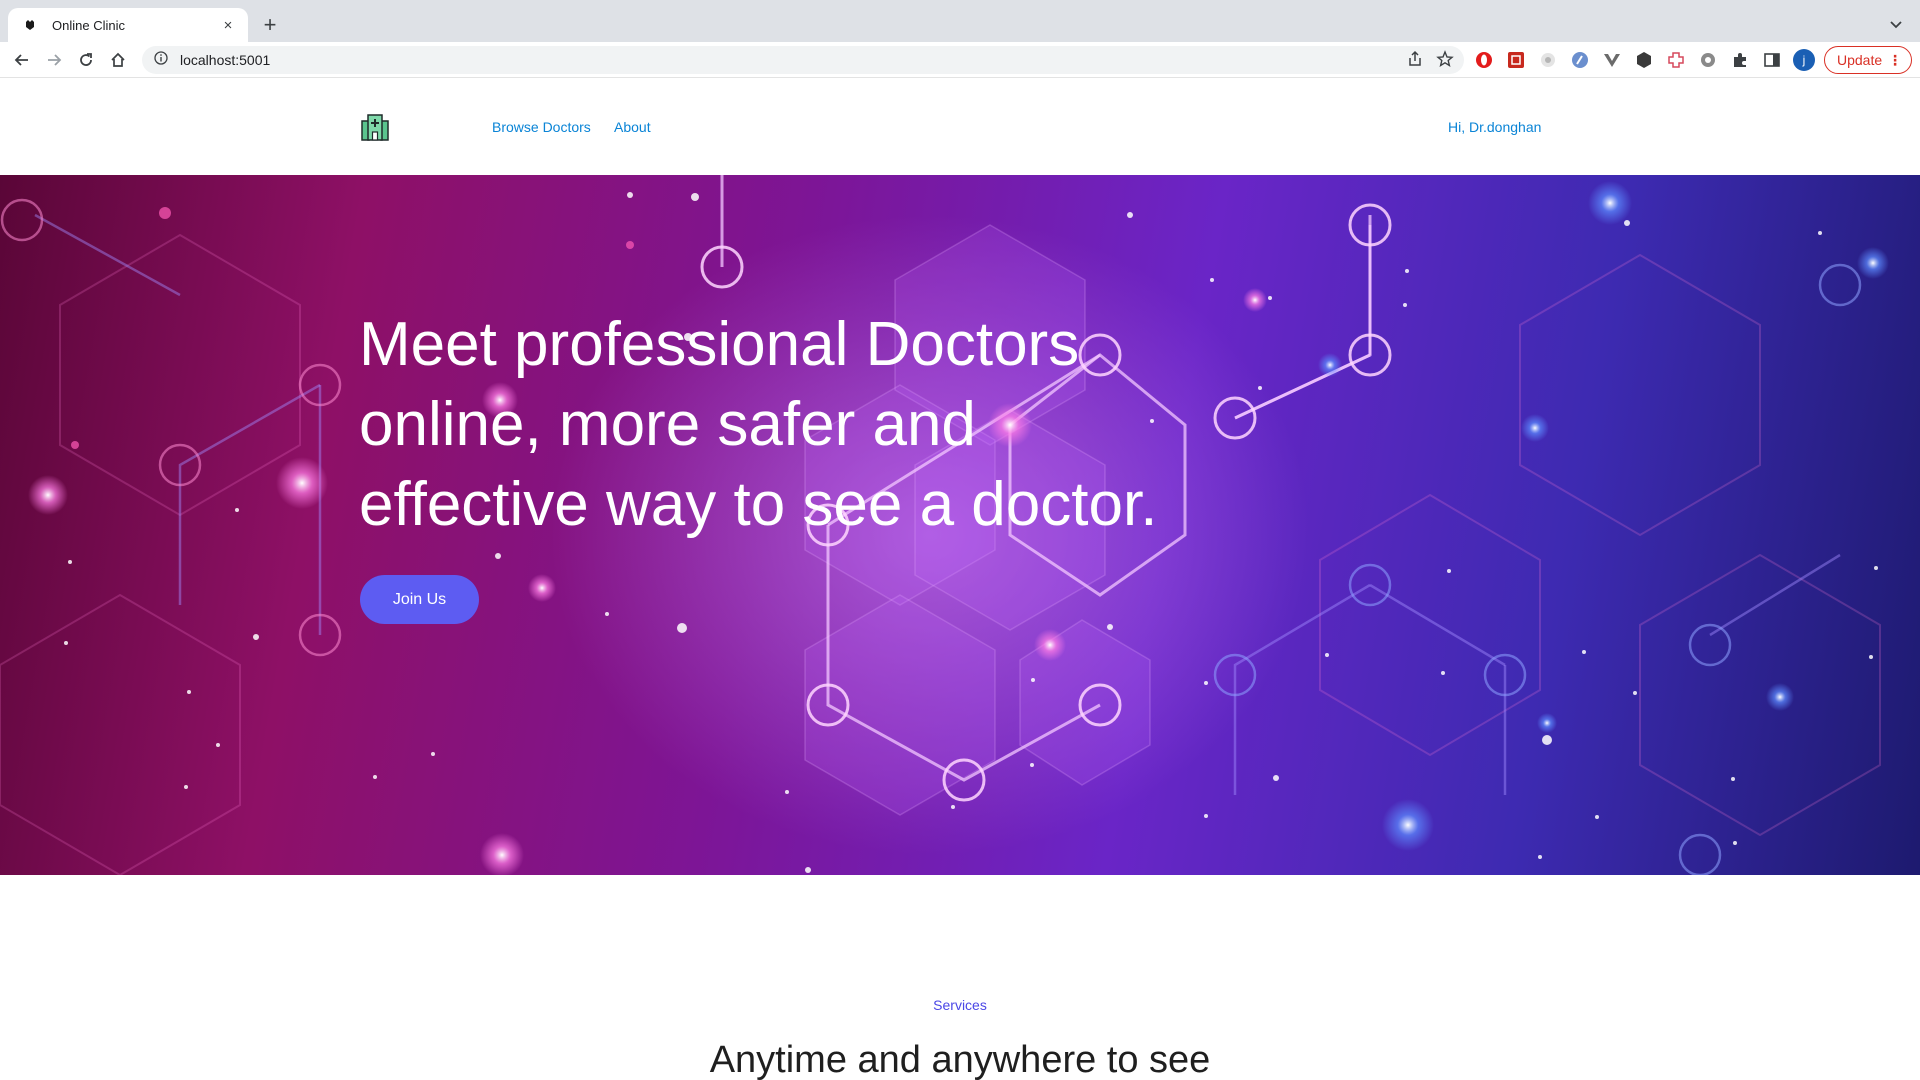 The image size is (1920, 1080). What do you see at coordinates (88, 25) in the screenshot?
I see `tab-title: Online Clinic` at bounding box center [88, 25].